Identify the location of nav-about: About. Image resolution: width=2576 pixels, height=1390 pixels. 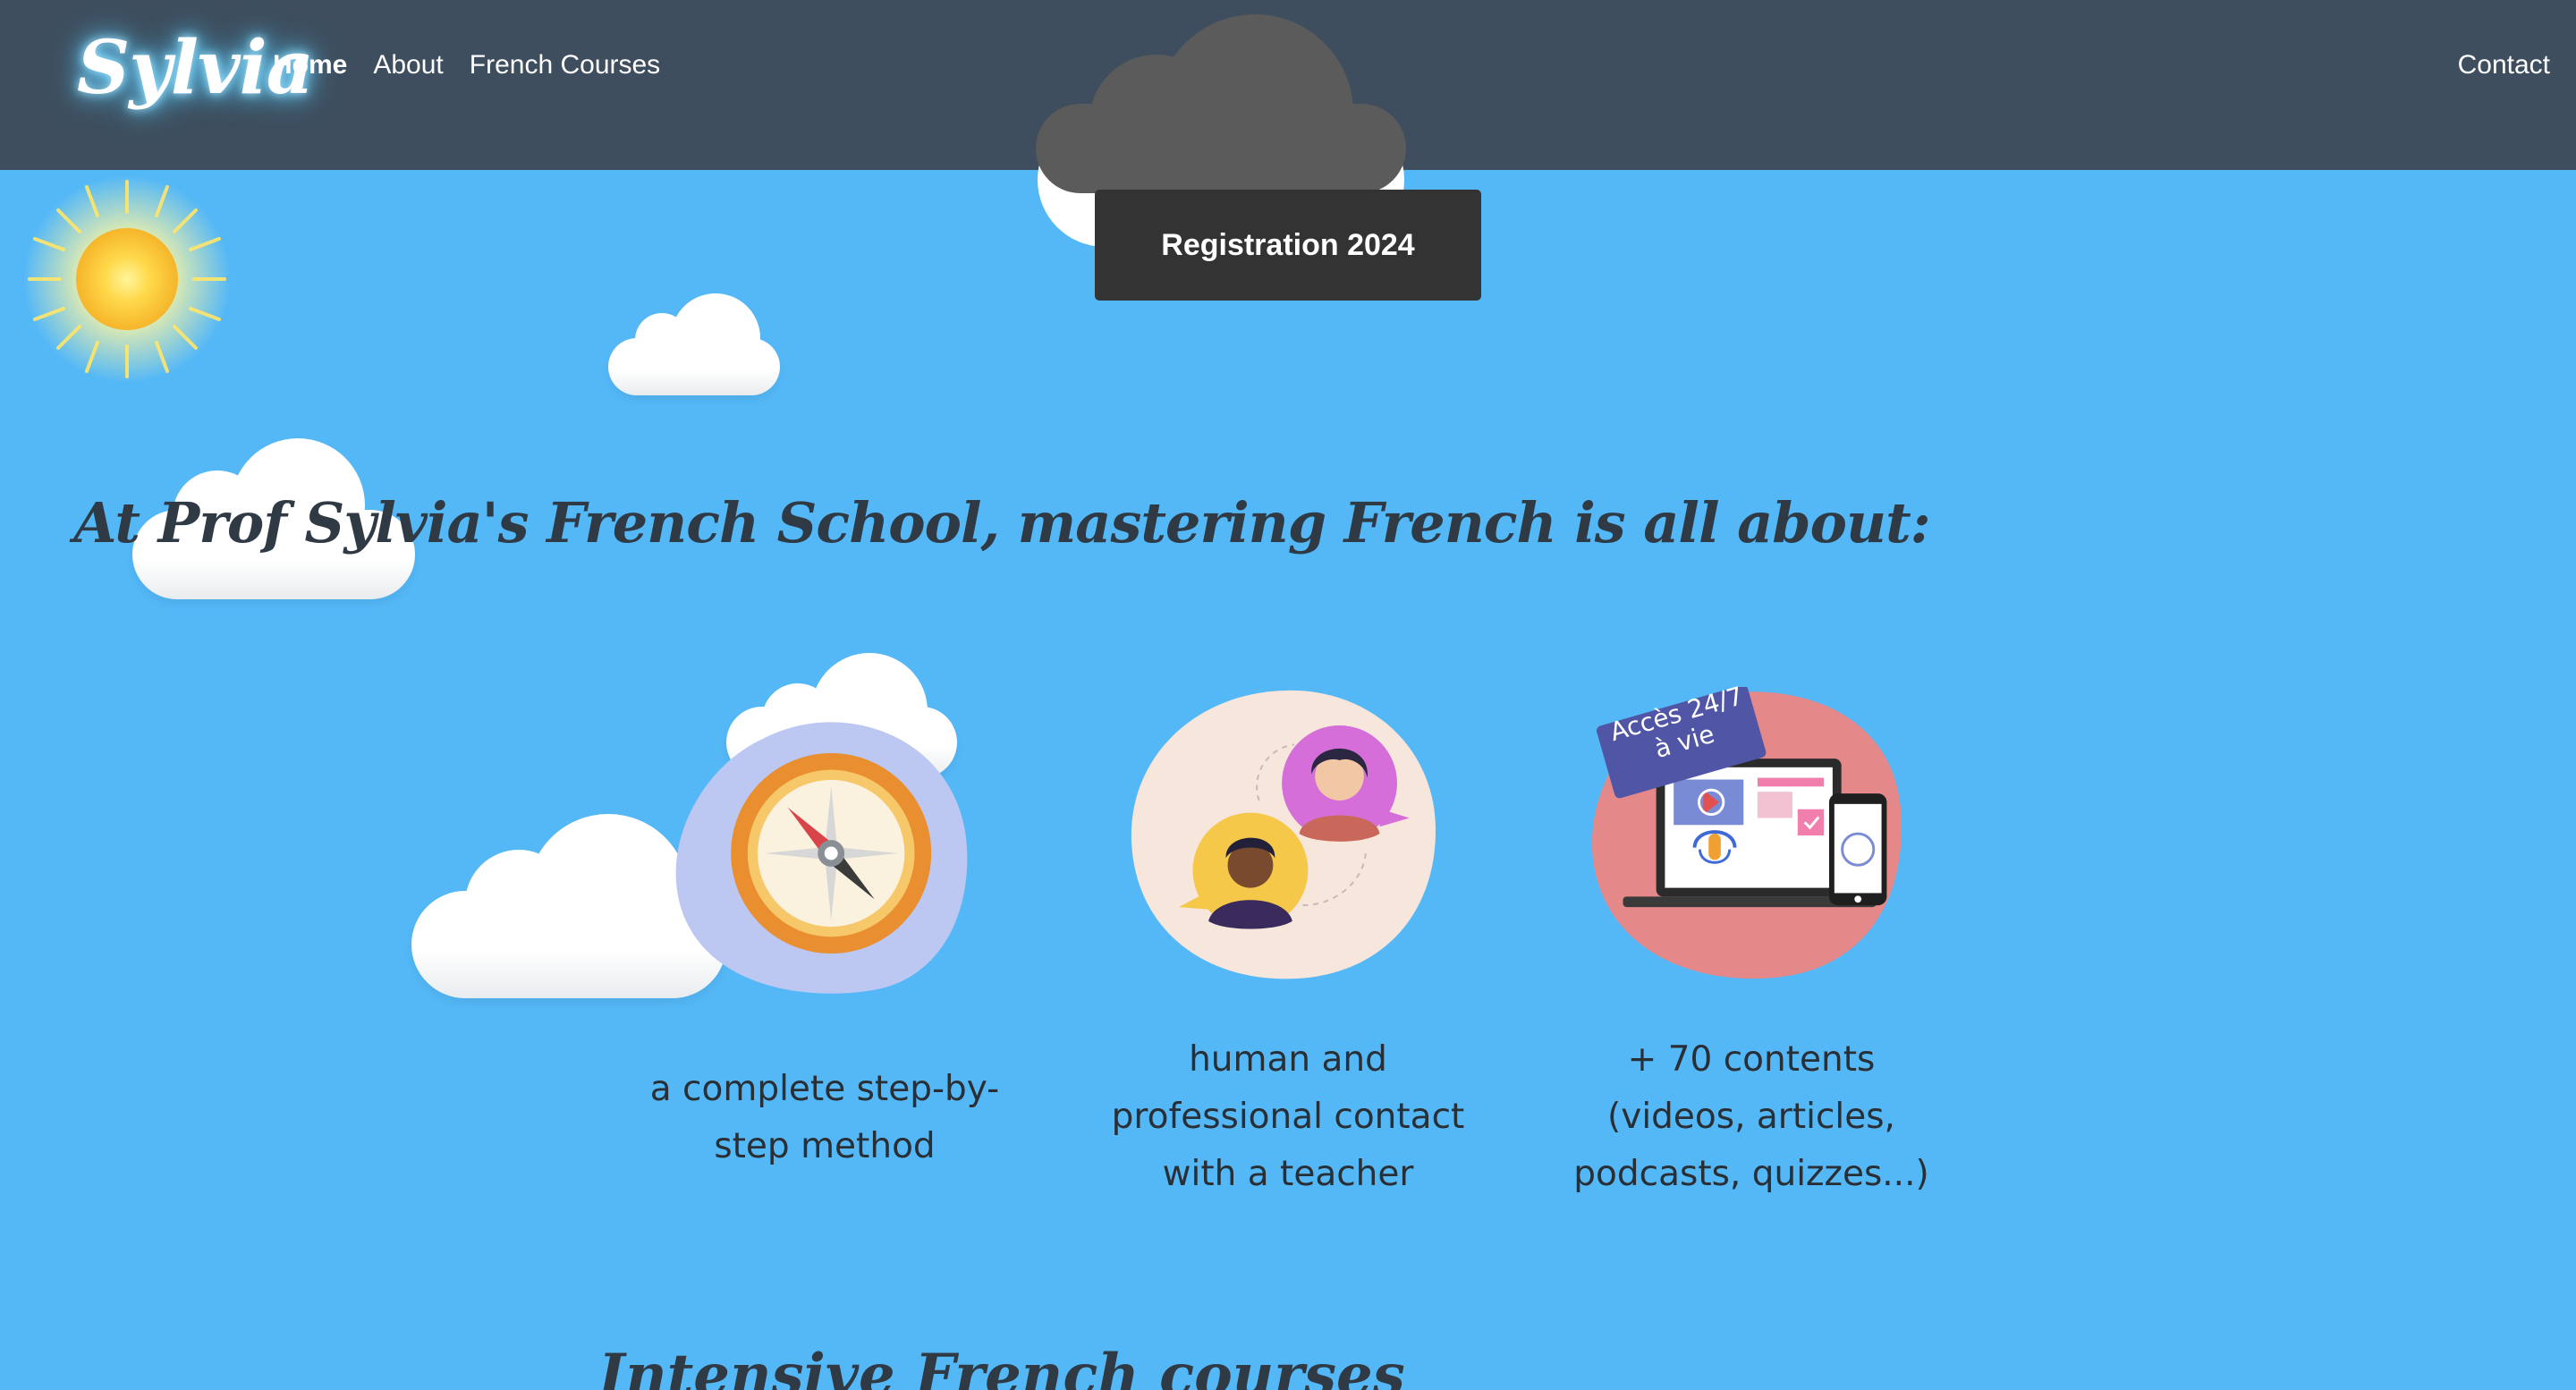
(408, 65).